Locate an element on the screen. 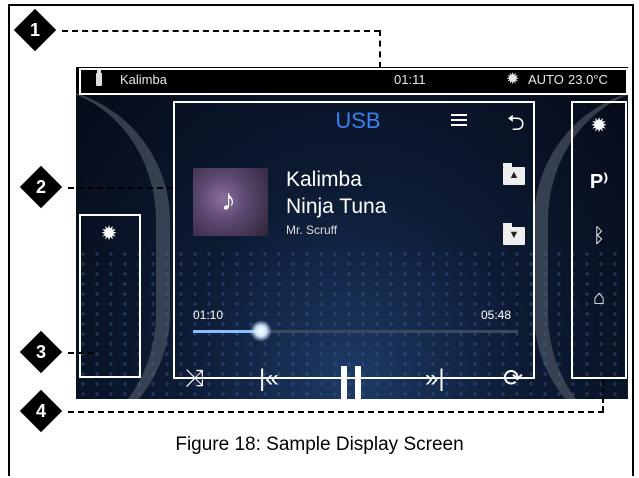 The width and height of the screenshot is (639, 478). callout-2: 2 is located at coordinates (41, 187).